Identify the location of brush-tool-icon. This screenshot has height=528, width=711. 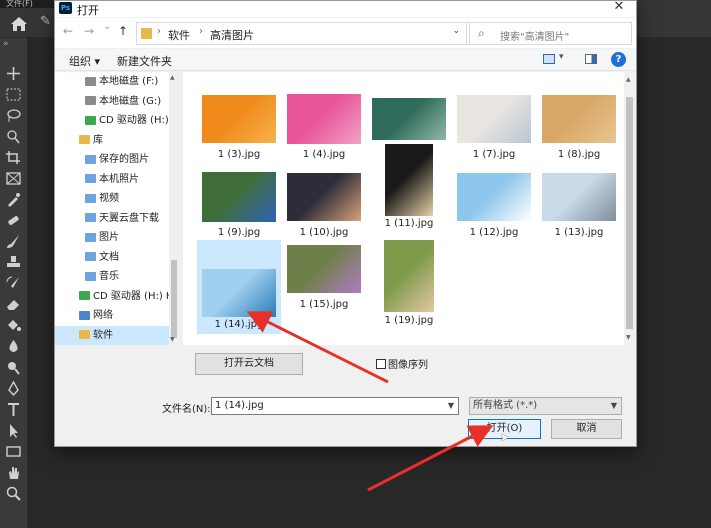
(13, 241).